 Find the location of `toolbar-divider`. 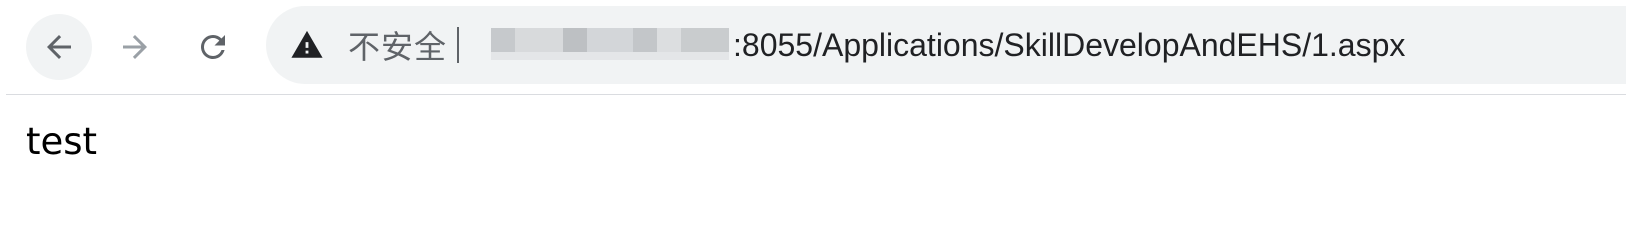

toolbar-divider is located at coordinates (816, 94).